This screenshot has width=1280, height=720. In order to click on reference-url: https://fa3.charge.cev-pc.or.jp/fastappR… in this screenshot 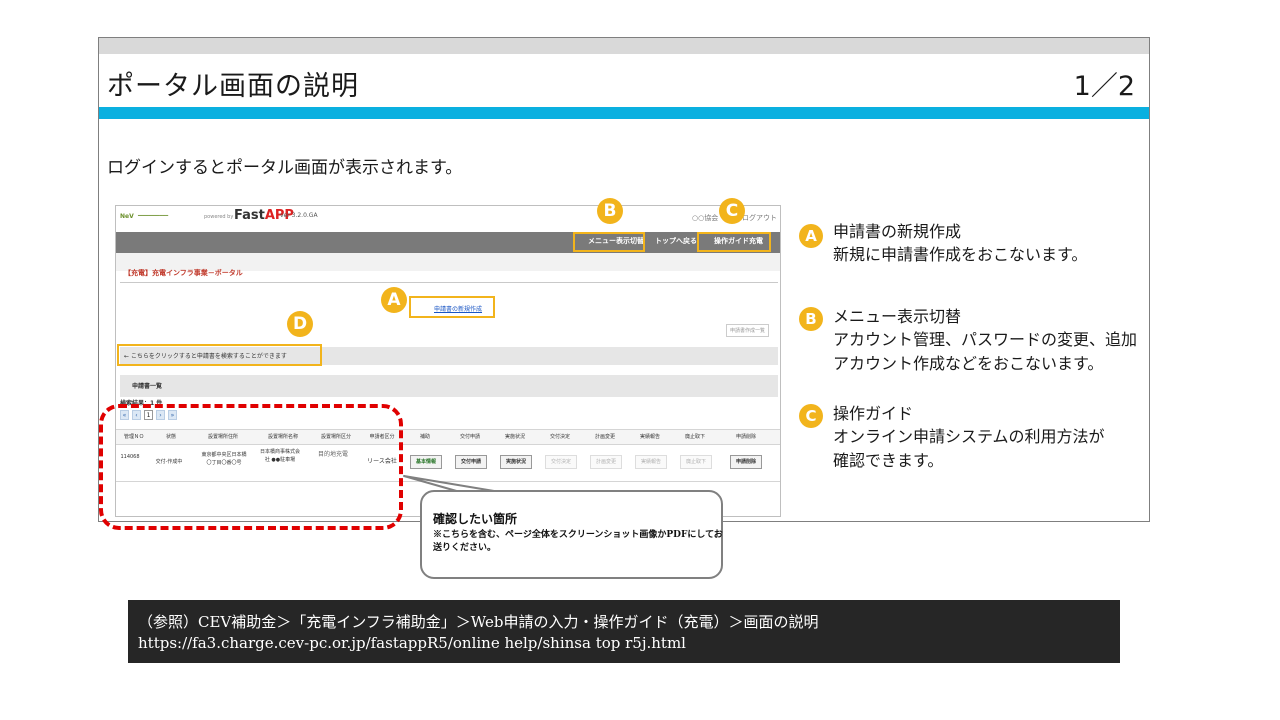, I will do `click(412, 643)`.